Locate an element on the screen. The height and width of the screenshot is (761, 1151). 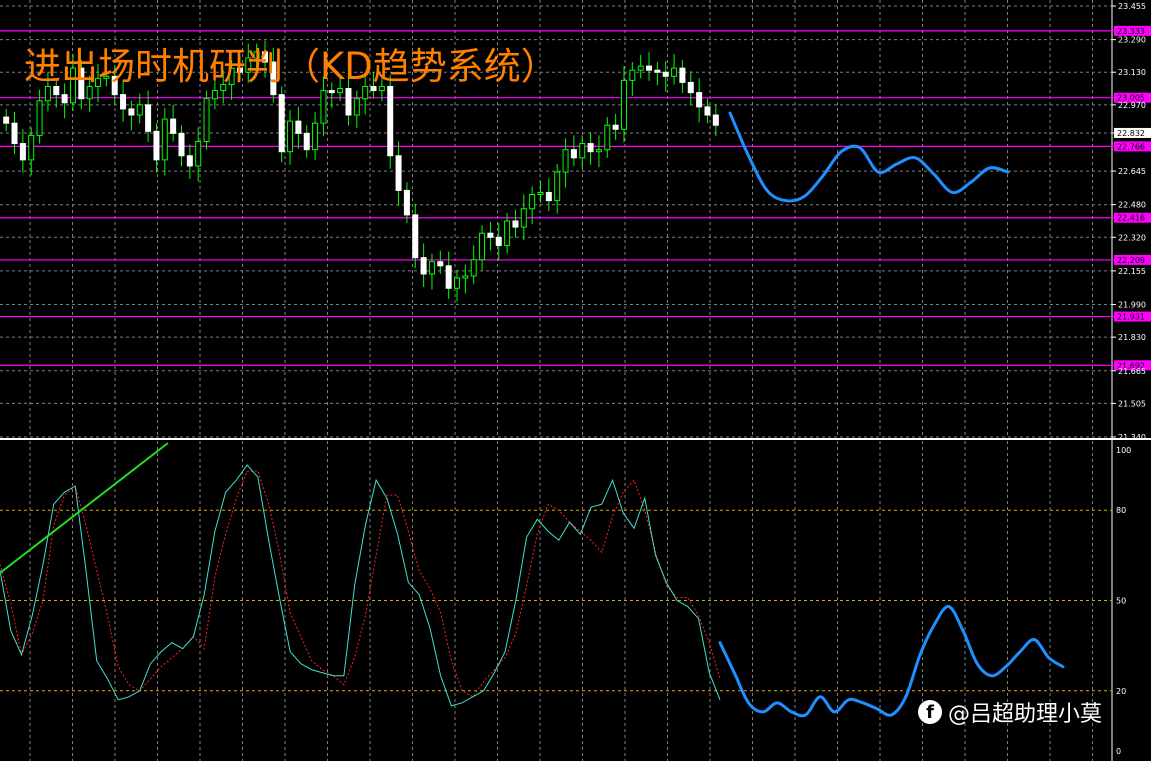
forecast-line is located at coordinates (869, 157).